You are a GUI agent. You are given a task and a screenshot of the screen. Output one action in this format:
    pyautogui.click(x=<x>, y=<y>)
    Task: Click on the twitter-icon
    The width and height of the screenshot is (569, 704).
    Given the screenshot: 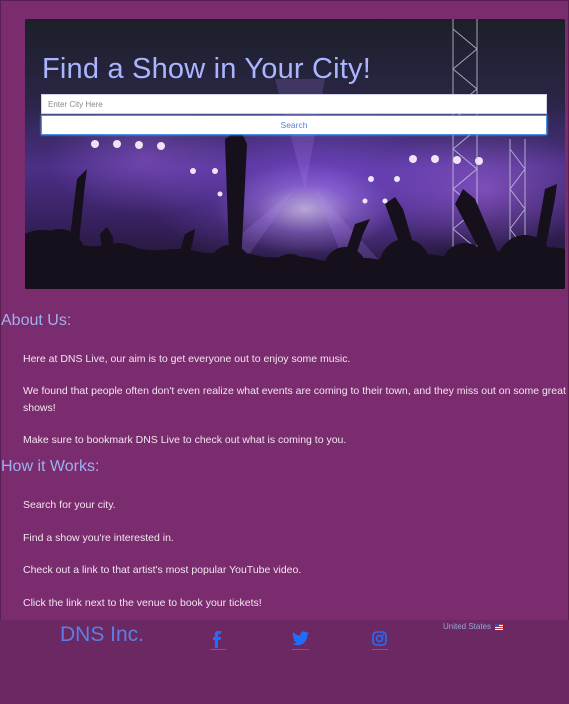 What is the action you would take?
    pyautogui.click(x=300, y=638)
    